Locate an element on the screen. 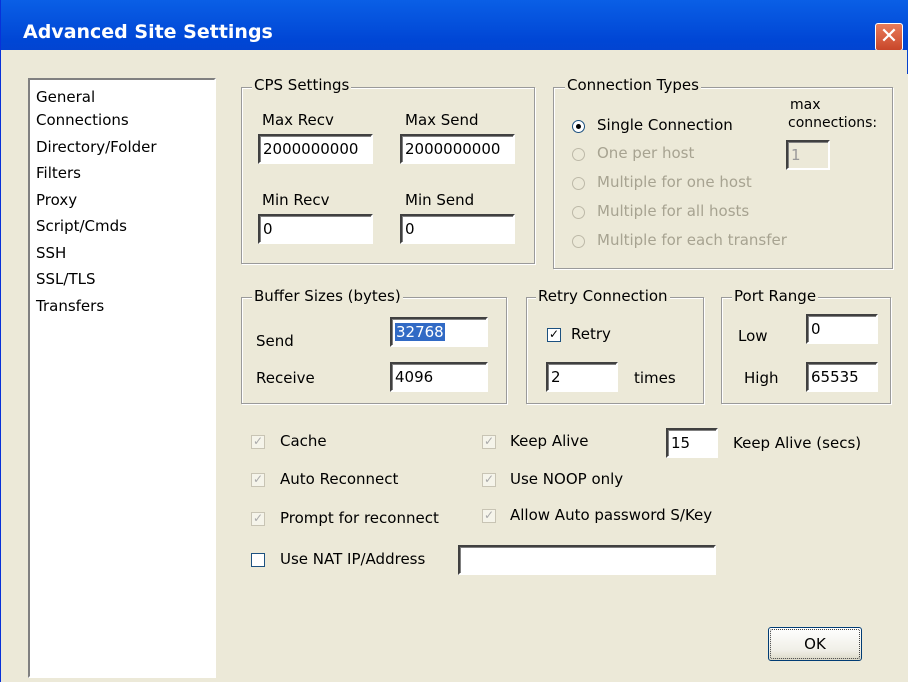  use-nat-checkbox is located at coordinates (258, 560).